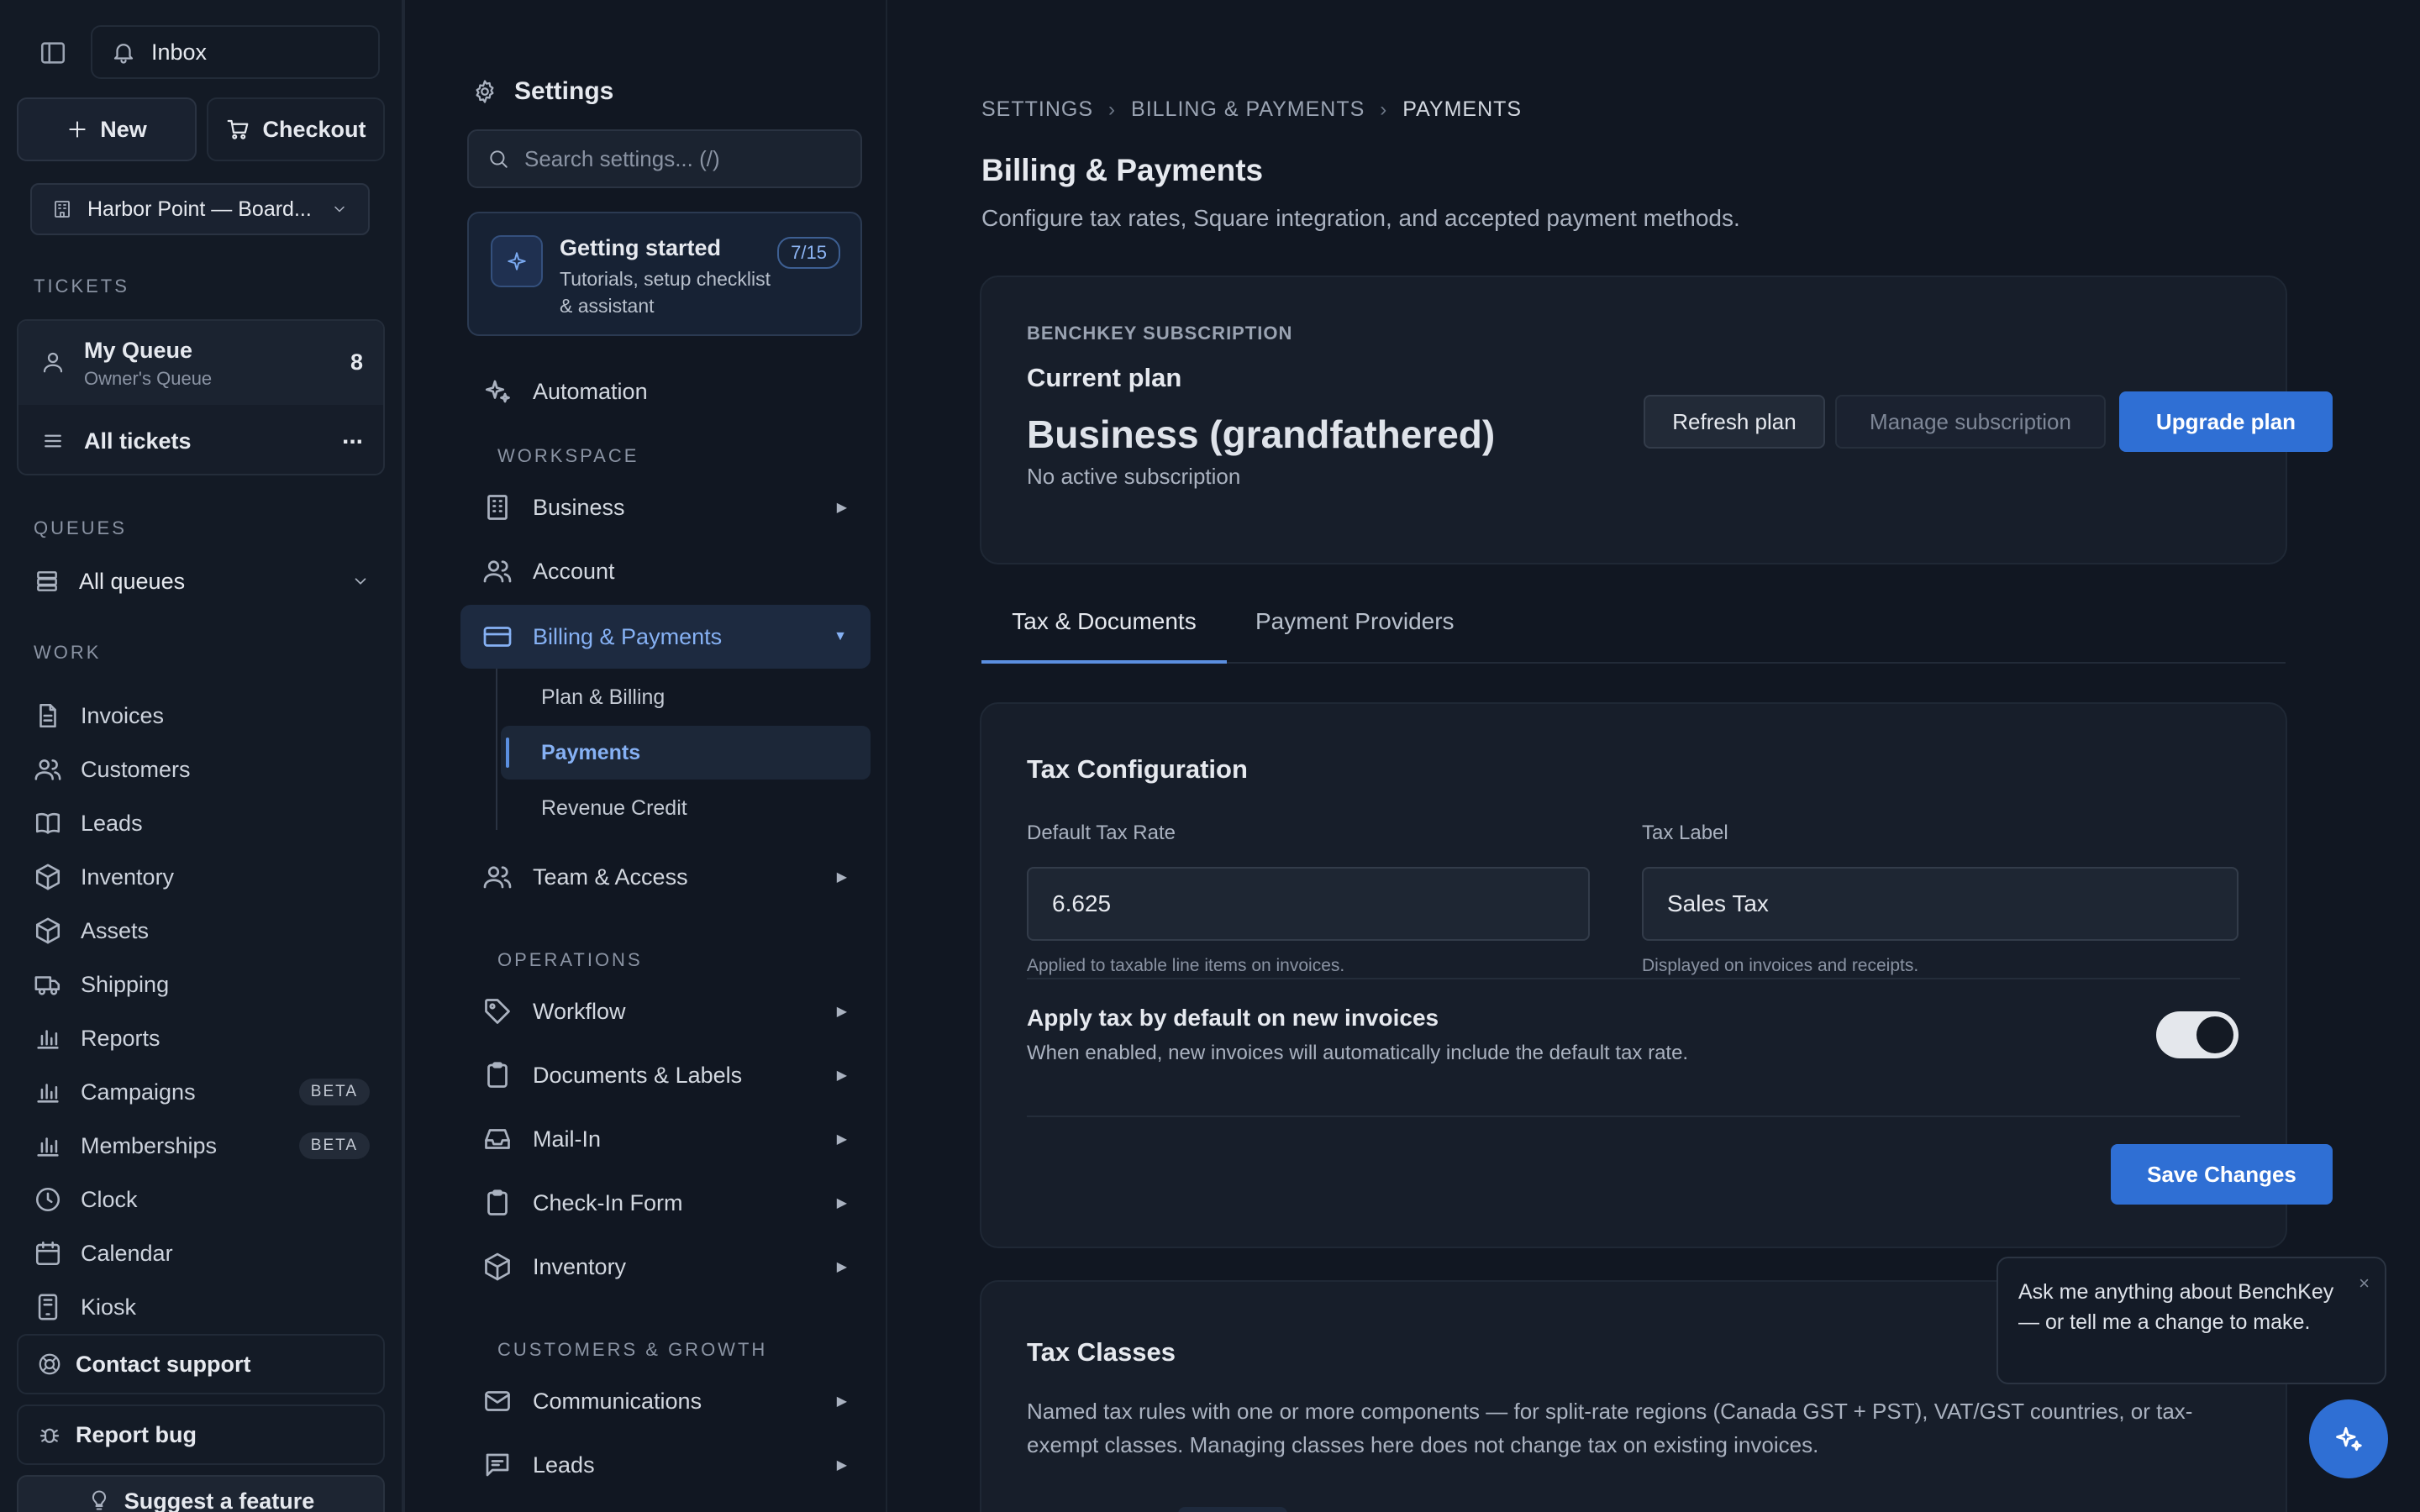 The image size is (2420, 1512). I want to click on upgrade-plan-button: Upgrade plan, so click(2226, 421).